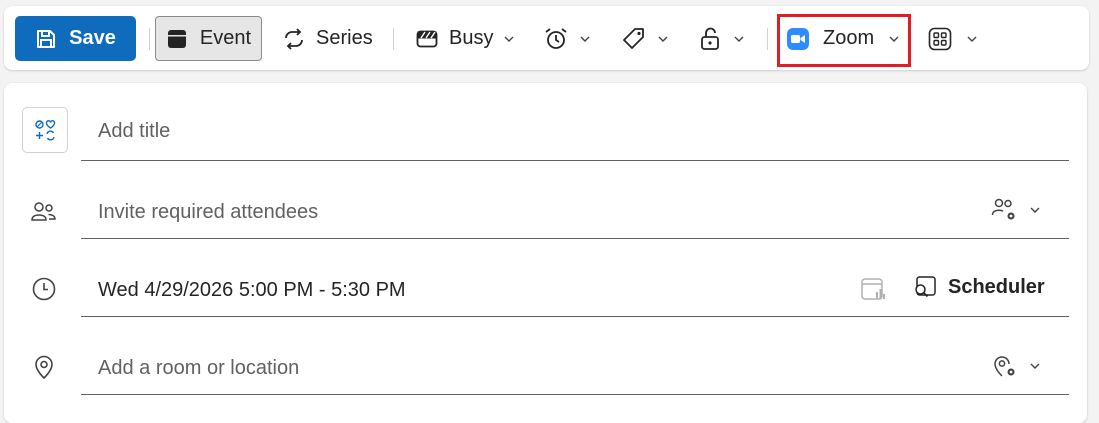 The width and height of the screenshot is (1099, 423). I want to click on title-underline, so click(575, 160).